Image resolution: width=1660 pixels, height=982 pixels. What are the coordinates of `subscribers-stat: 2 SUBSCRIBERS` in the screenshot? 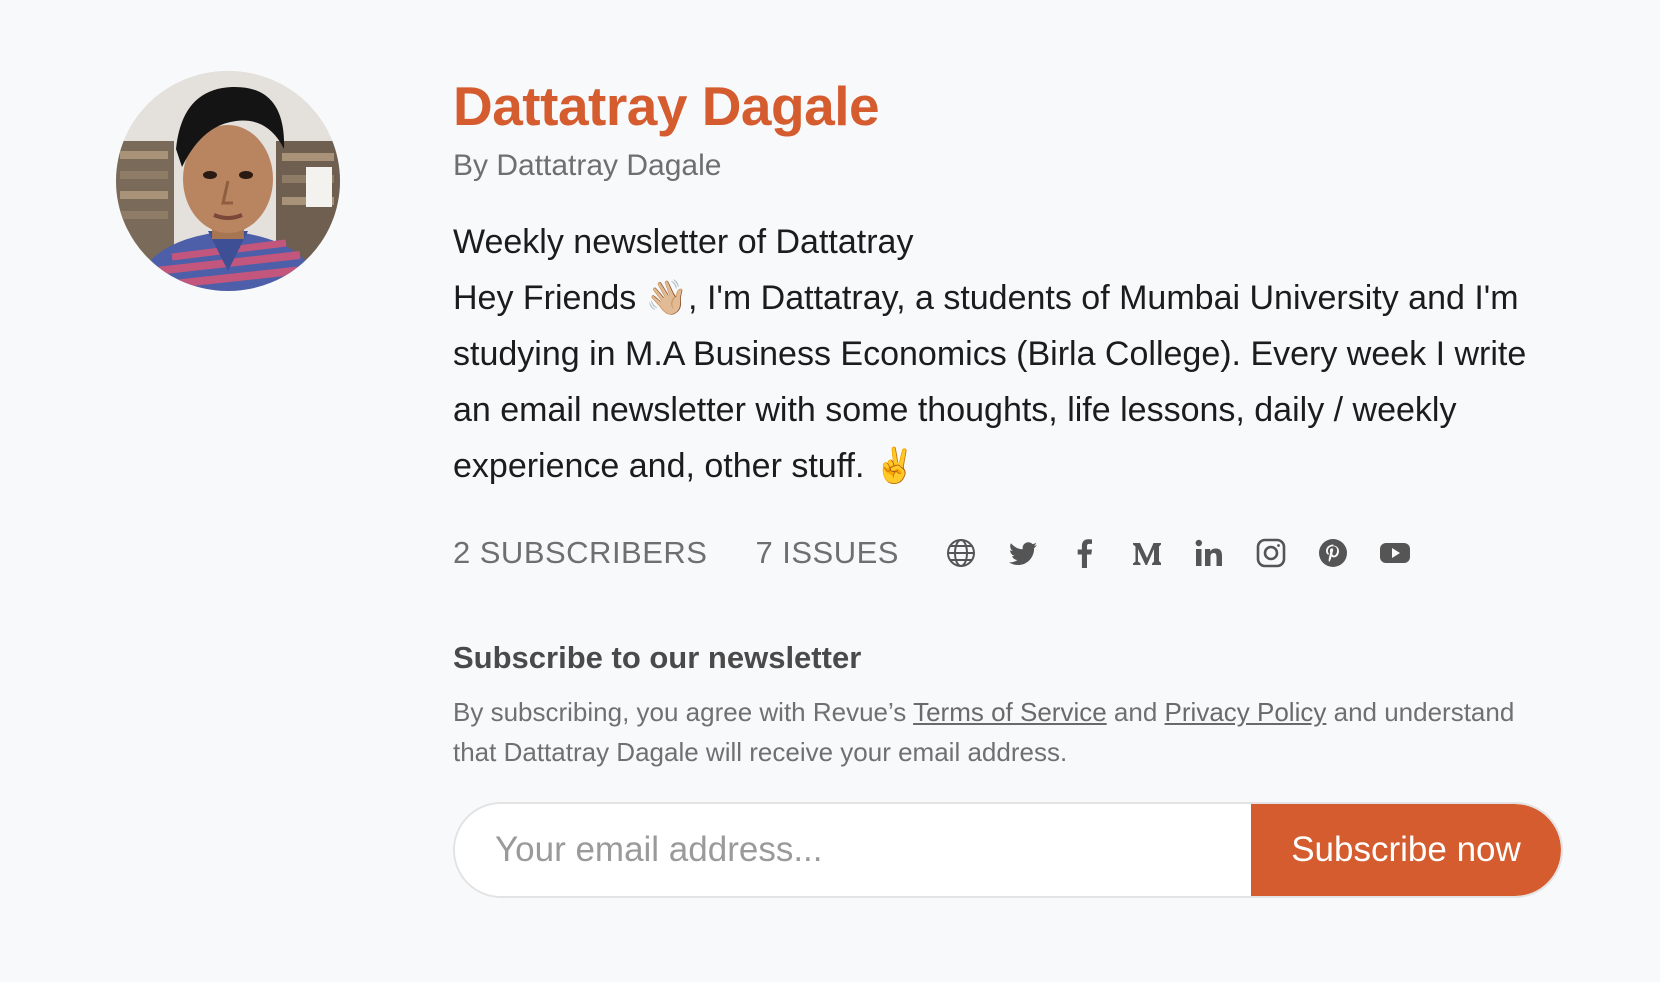 It's located at (580, 553).